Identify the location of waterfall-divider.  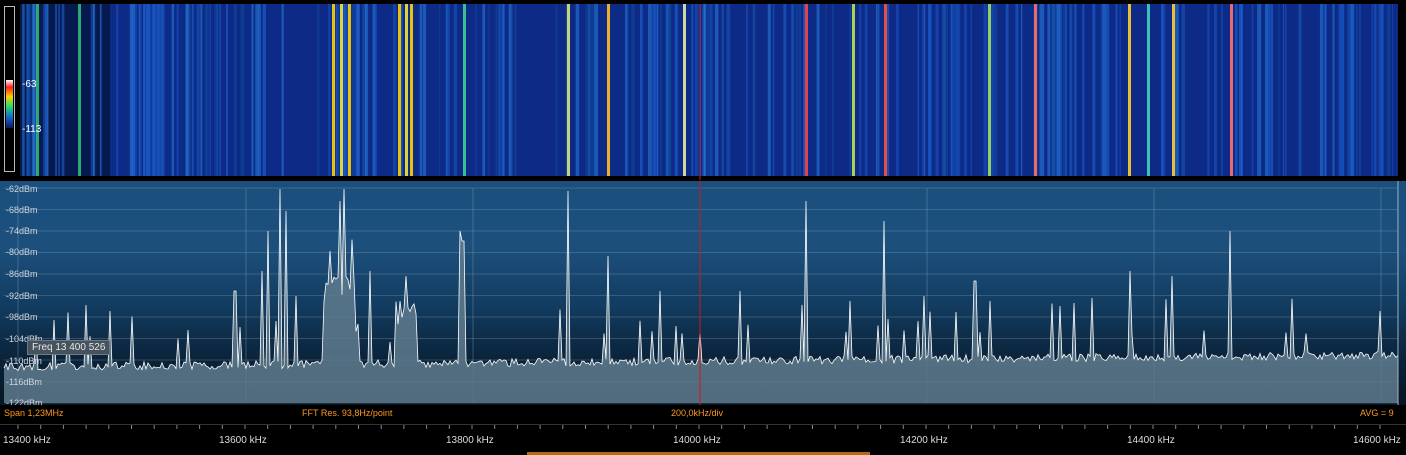
(709, 178).